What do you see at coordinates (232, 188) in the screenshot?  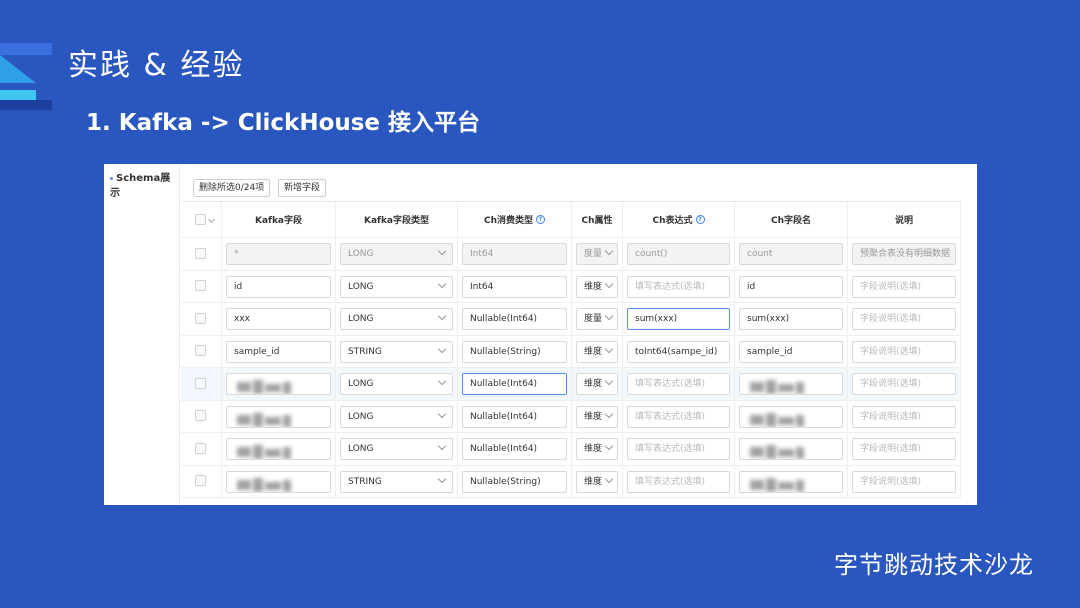 I see `delete-selected-button: 删除所选0/24项` at bounding box center [232, 188].